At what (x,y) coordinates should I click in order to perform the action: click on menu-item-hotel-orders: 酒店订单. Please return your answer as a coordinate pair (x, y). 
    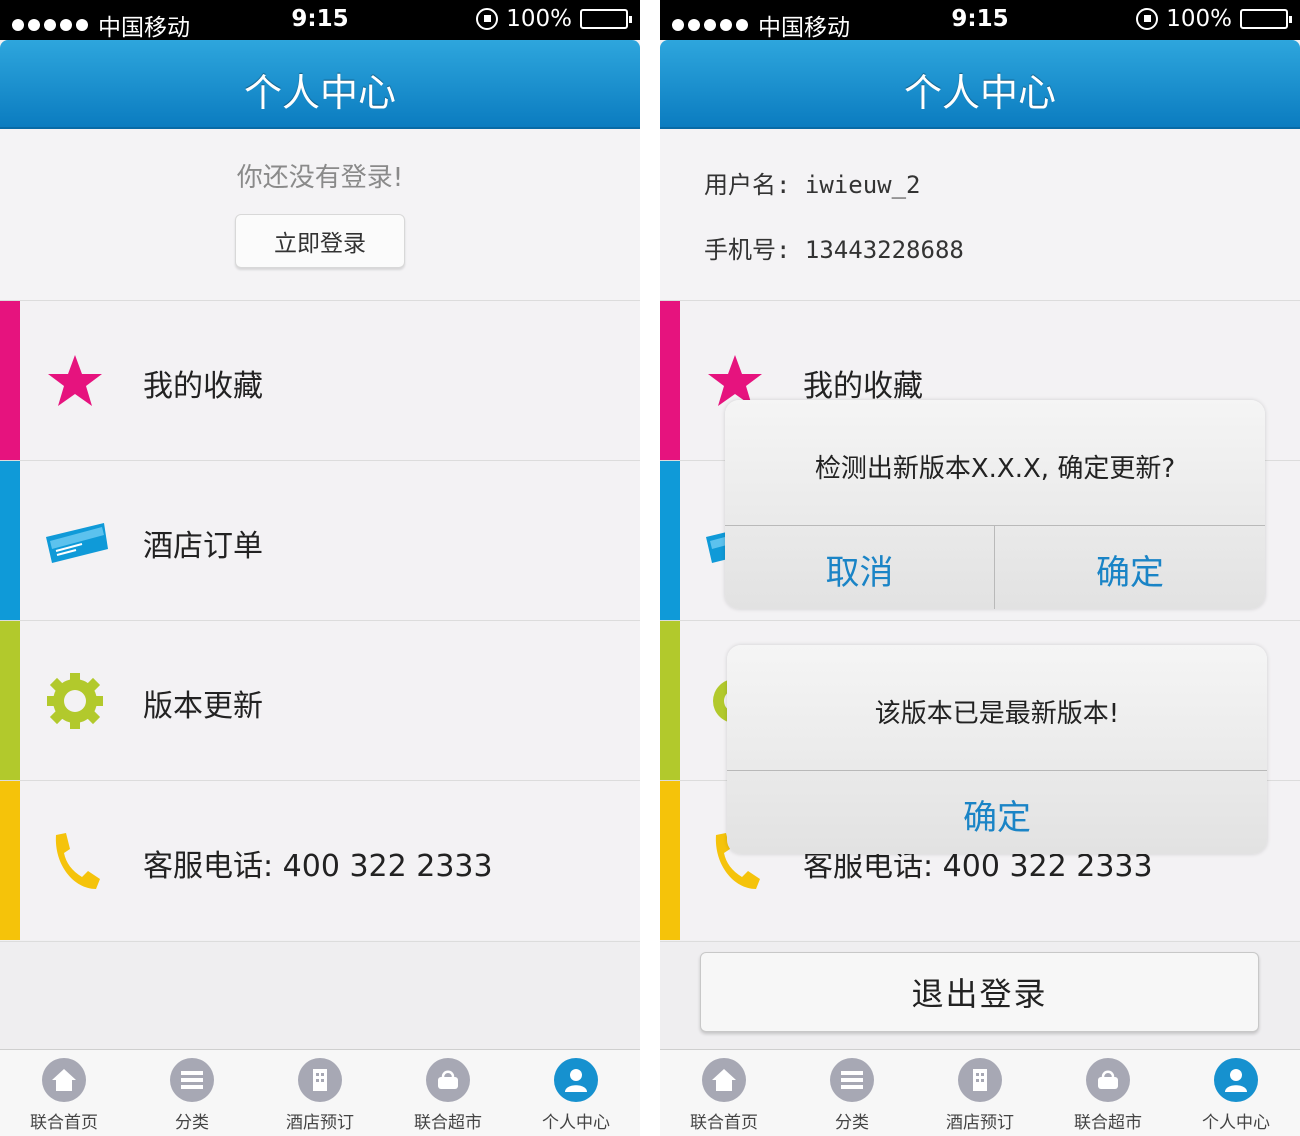
    Looking at the image, I should click on (320, 540).